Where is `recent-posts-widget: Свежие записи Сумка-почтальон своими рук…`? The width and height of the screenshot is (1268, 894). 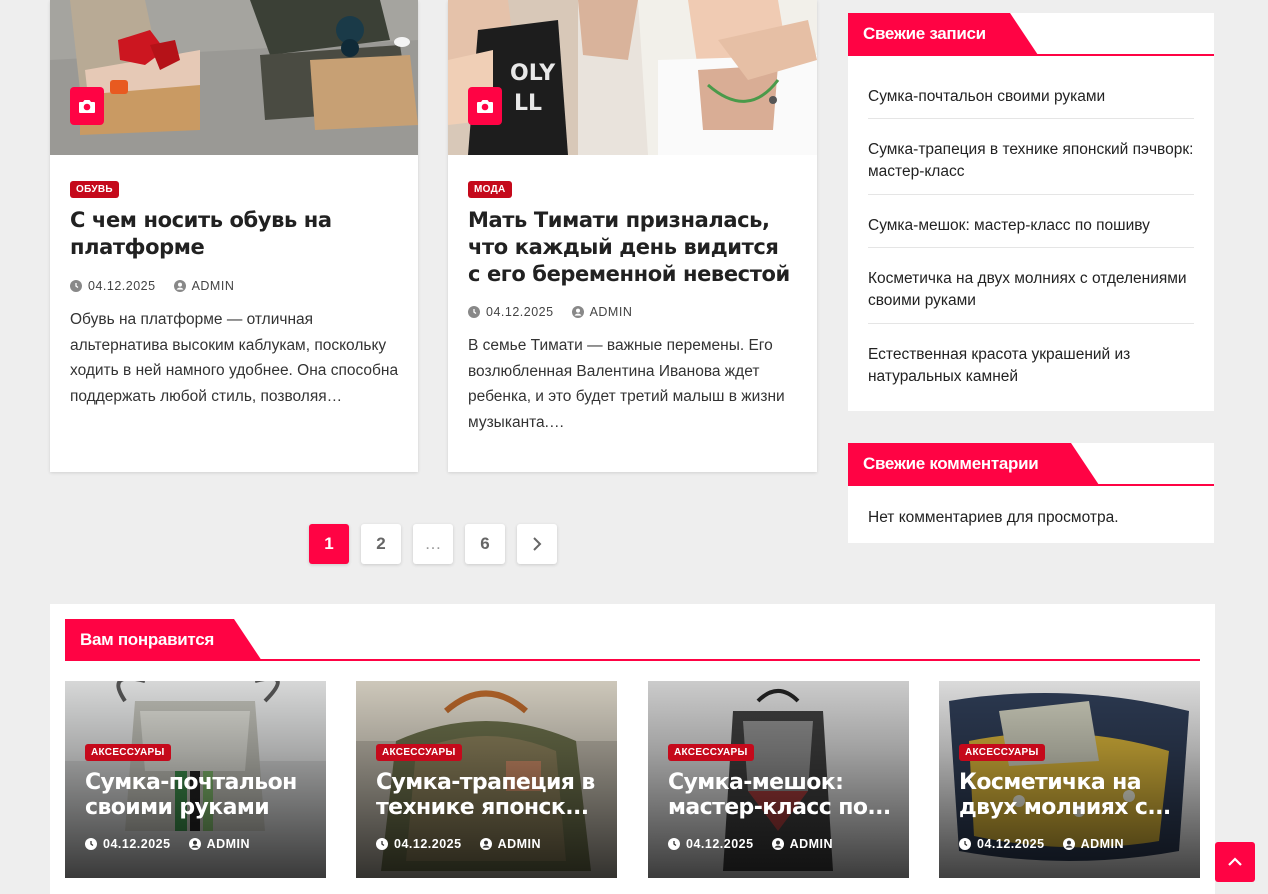 recent-posts-widget: Свежие записи Сумка-почтальон своими рук… is located at coordinates (1031, 212).